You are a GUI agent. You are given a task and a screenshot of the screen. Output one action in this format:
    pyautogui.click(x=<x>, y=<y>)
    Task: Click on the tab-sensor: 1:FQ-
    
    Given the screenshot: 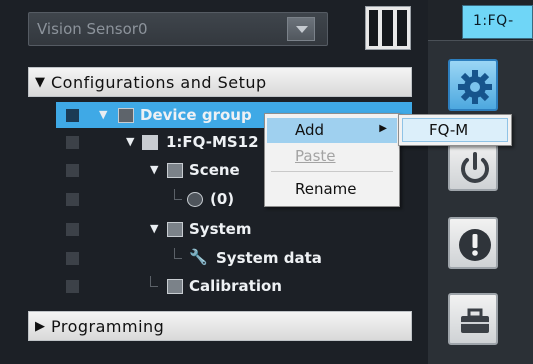 What is the action you would take?
    pyautogui.click(x=497, y=22)
    